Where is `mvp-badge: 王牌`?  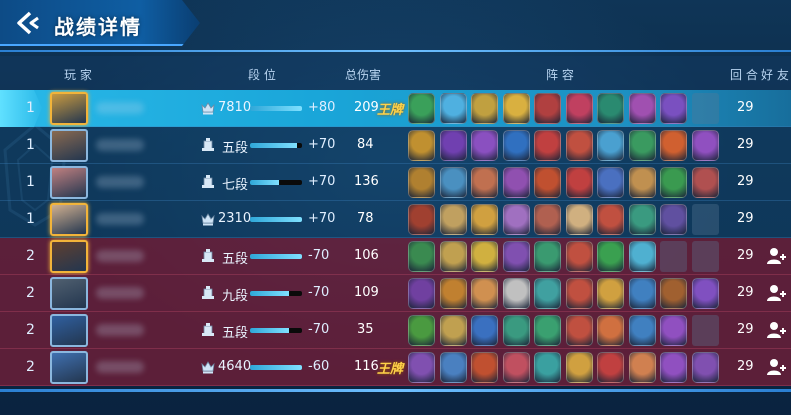 mvp-badge: 王牌 is located at coordinates (390, 369).